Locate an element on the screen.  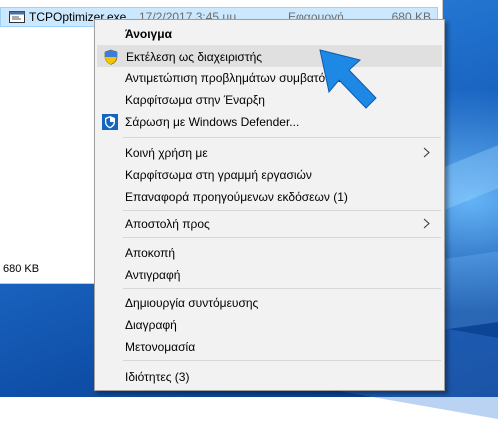
menu-item-rename: Μετονομασία is located at coordinates (269, 347).